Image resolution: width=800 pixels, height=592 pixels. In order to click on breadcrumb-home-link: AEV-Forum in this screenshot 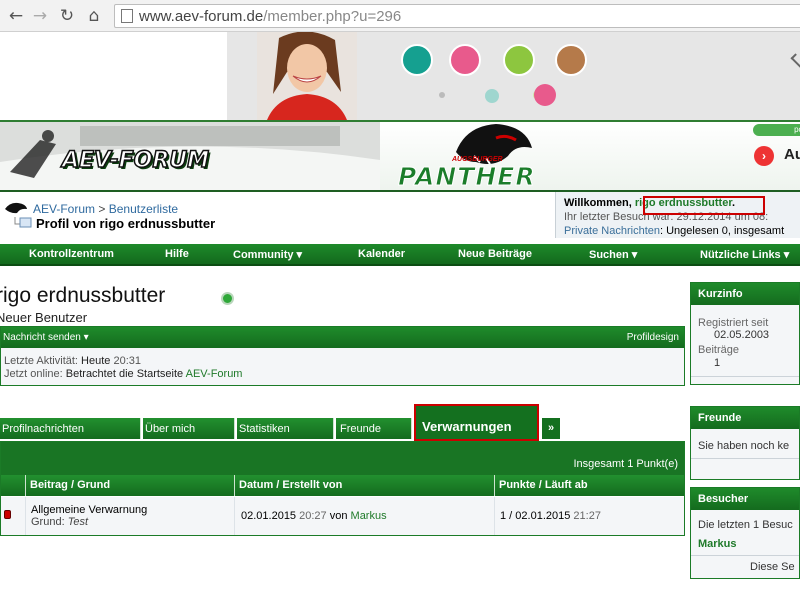, I will do `click(64, 209)`.